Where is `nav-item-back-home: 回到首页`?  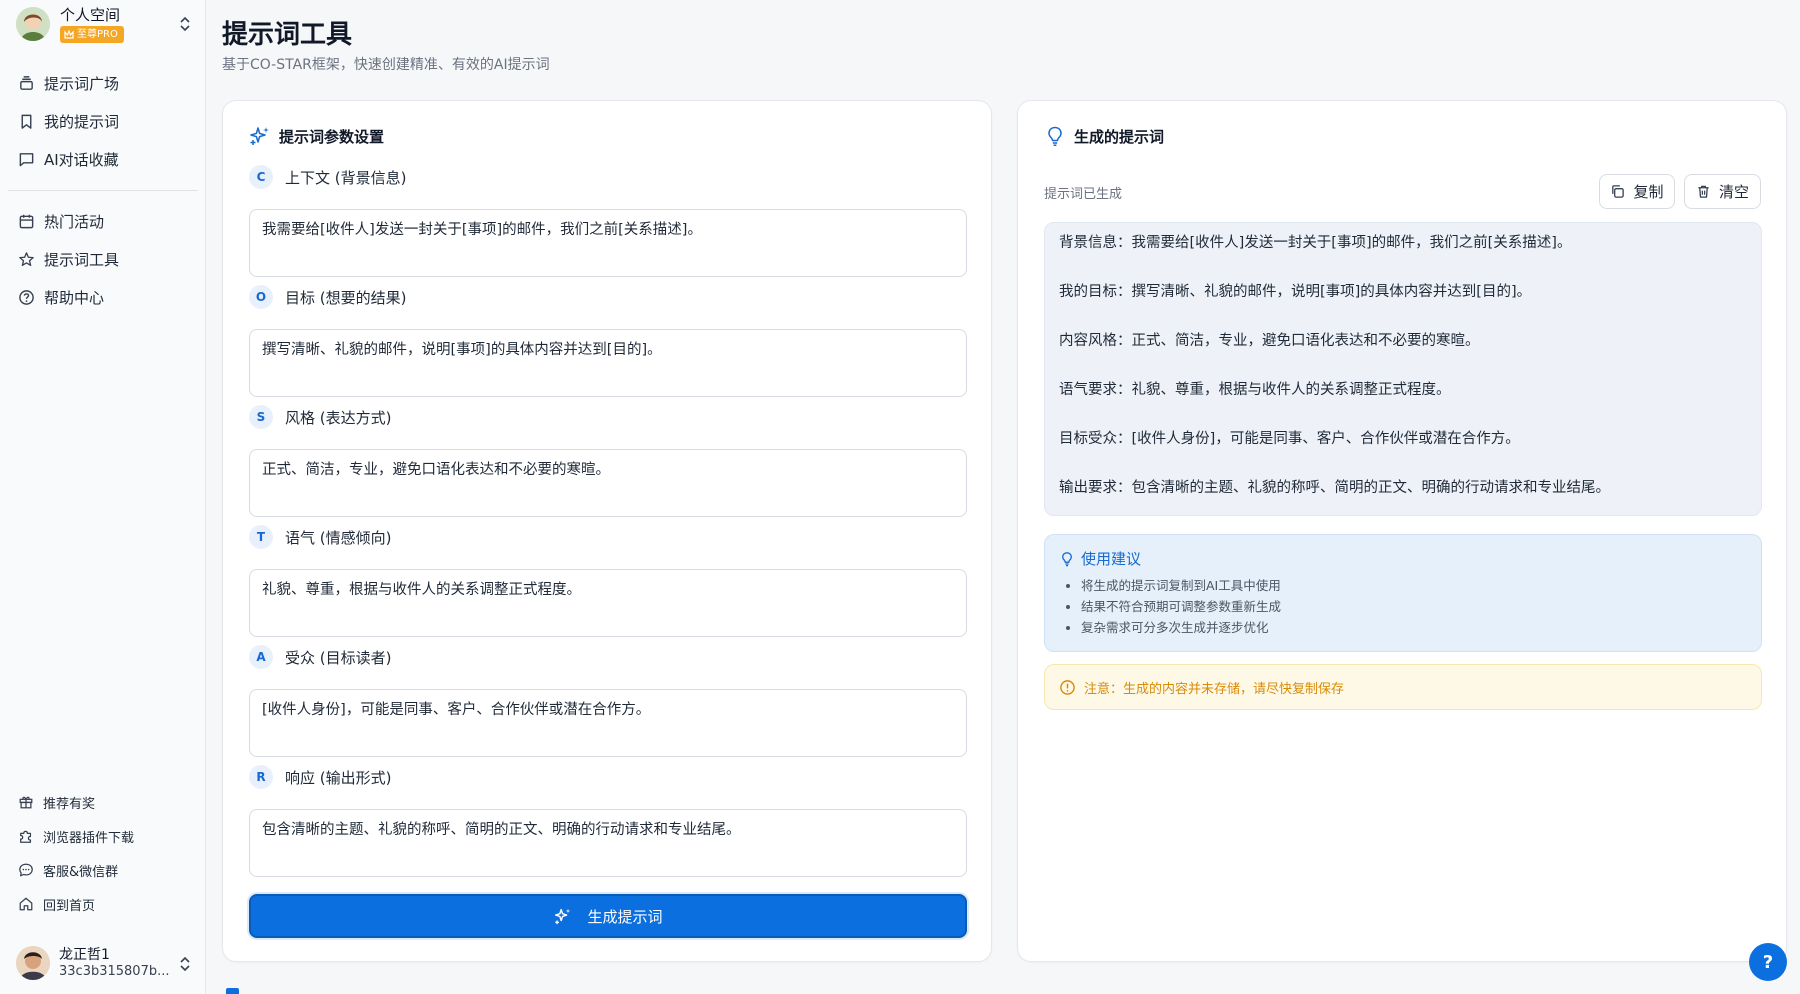 nav-item-back-home: 回到首页 is located at coordinates (103, 904).